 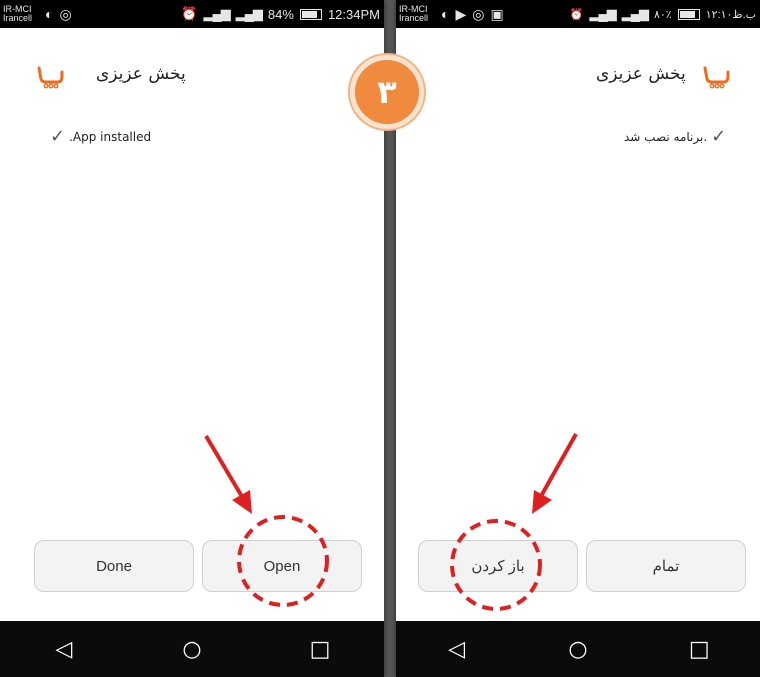 What do you see at coordinates (498, 566) in the screenshot?
I see `open-button: باز کردن` at bounding box center [498, 566].